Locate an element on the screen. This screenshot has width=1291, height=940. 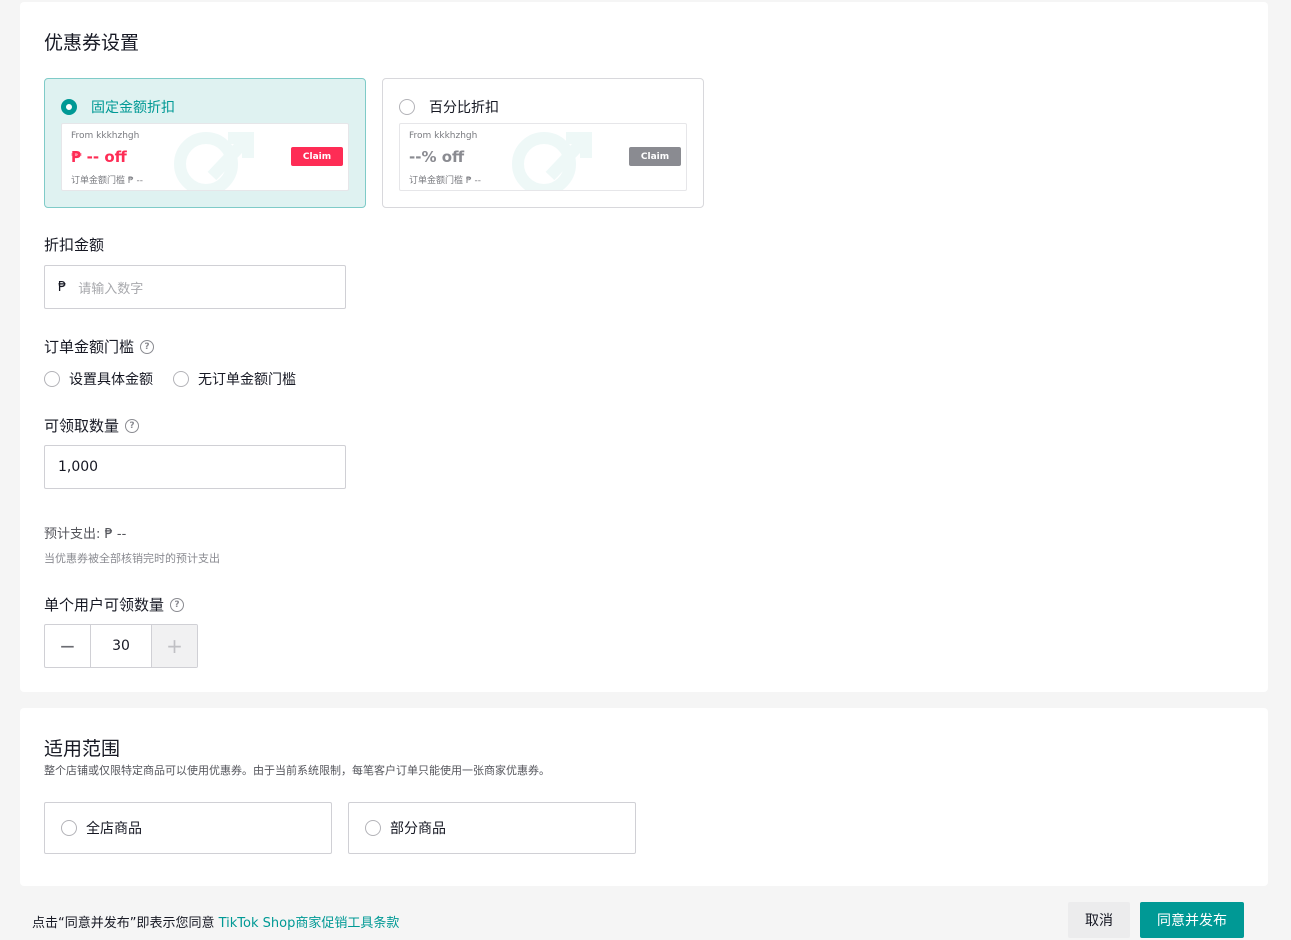
discount-amount-placeholder: 请输入数字 is located at coordinates (111, 289).